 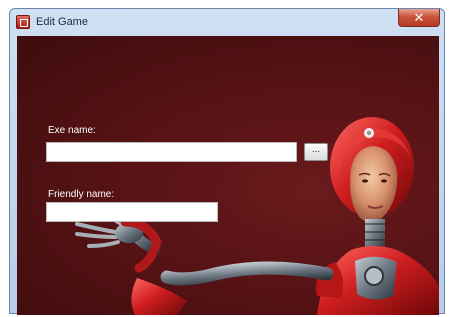 I want to click on friendly-name-input, so click(x=132, y=212).